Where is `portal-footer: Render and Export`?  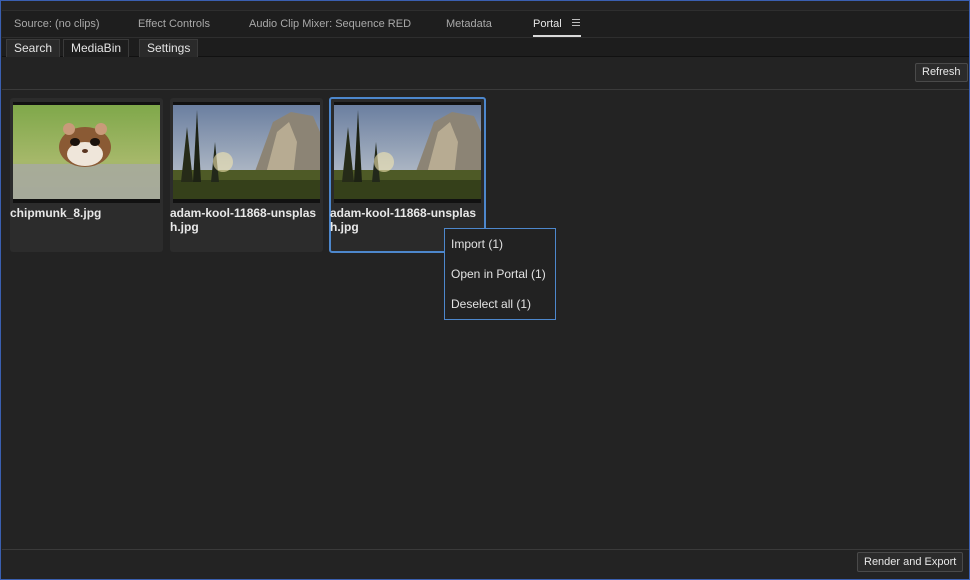
portal-footer: Render and Export is located at coordinates (485, 564).